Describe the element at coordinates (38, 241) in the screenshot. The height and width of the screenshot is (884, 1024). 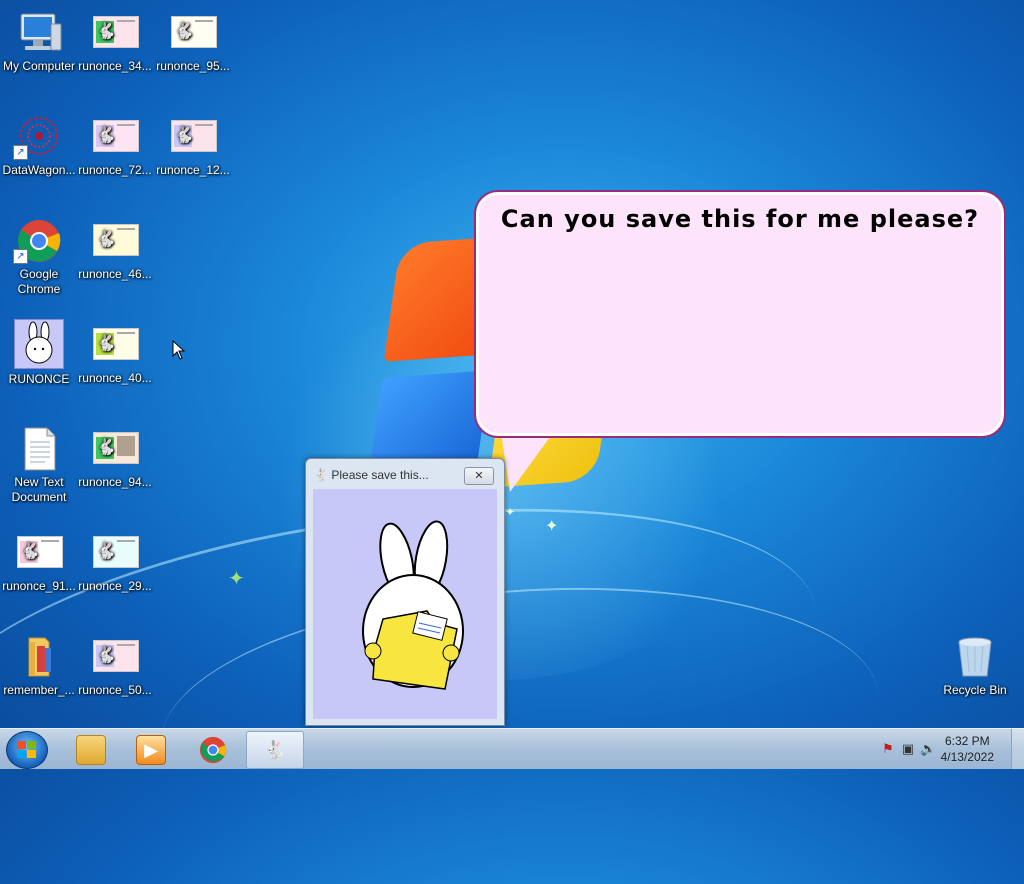
I see `chrome-icon: ↗` at that location.